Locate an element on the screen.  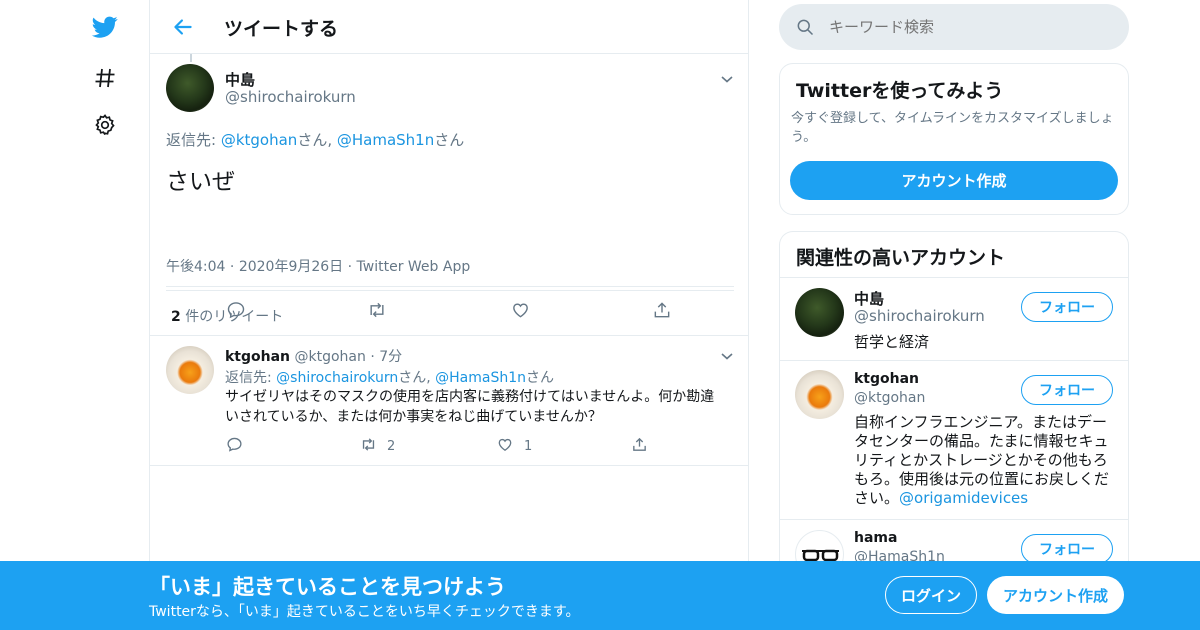
account-item: hama @HamaSh1n フォロー is located at coordinates (954, 542).